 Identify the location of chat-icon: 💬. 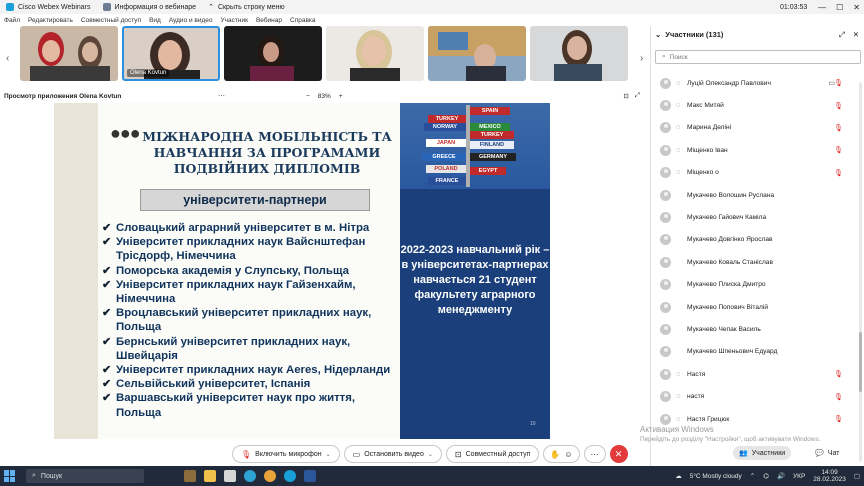
(819, 453).